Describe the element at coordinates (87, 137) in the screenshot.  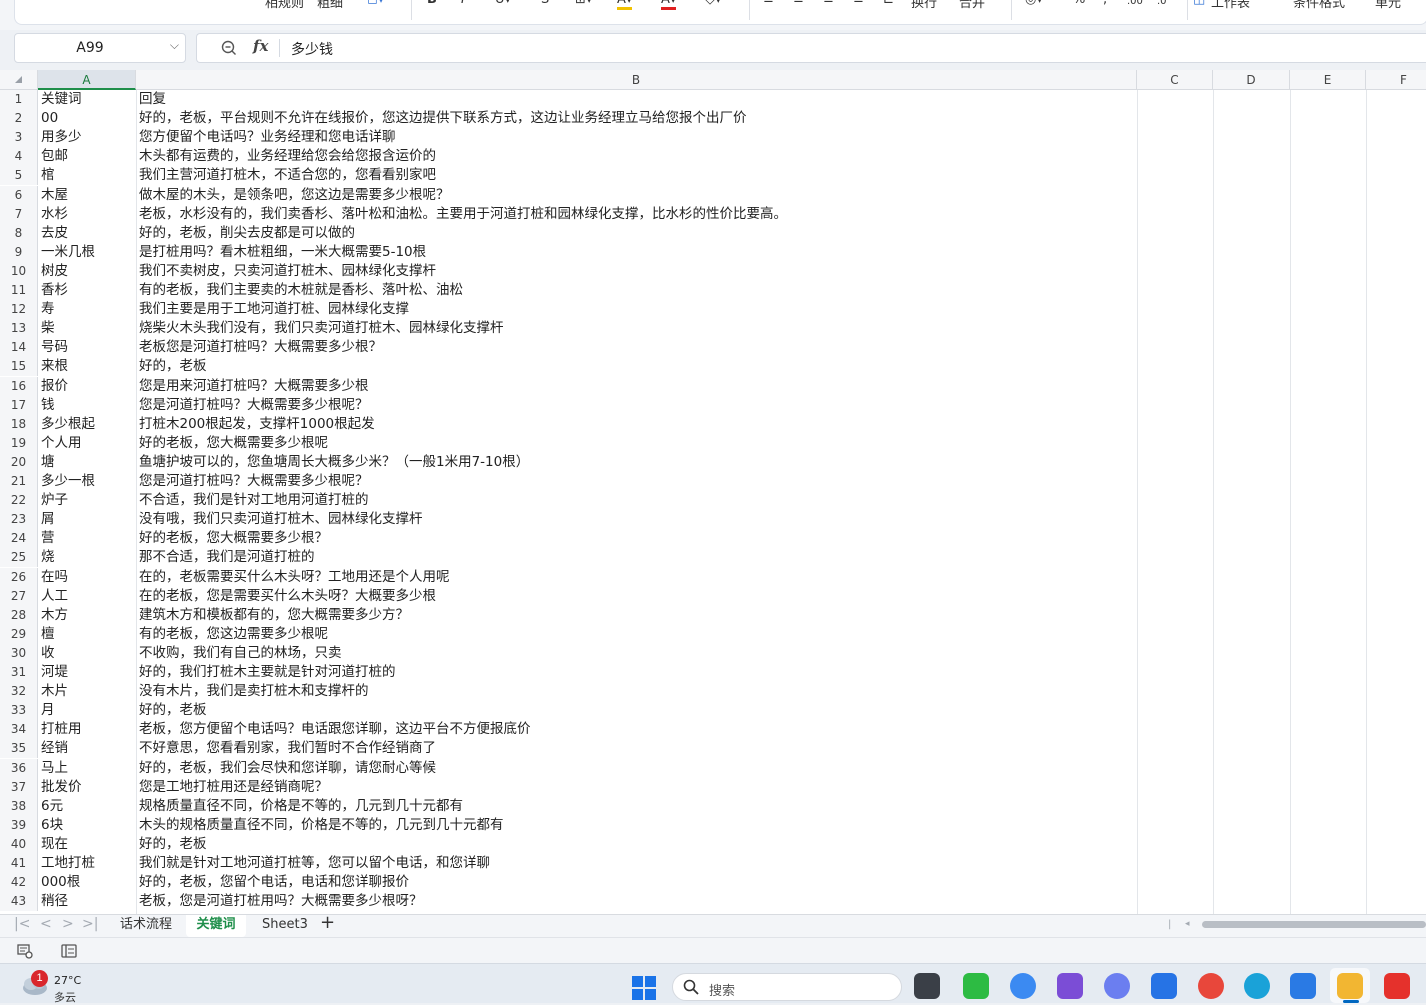
I see `cell-keyword: 用多少` at that location.